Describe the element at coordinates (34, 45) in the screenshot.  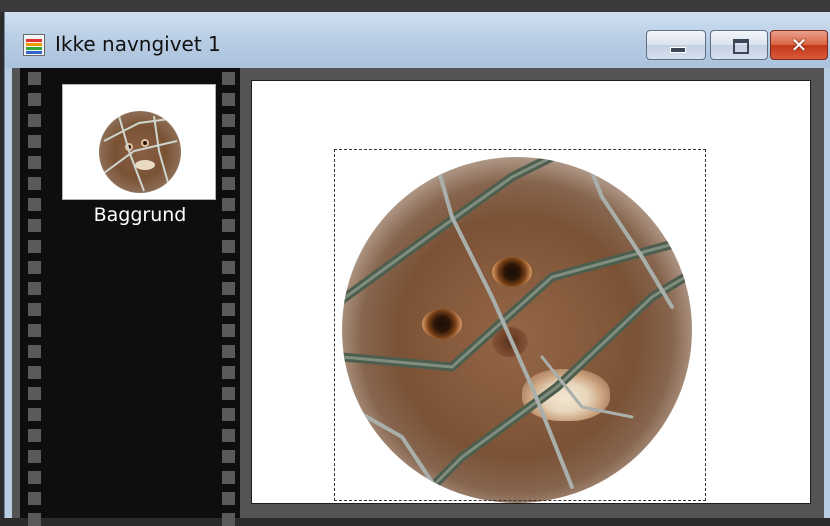
I see `film-document-icon` at that location.